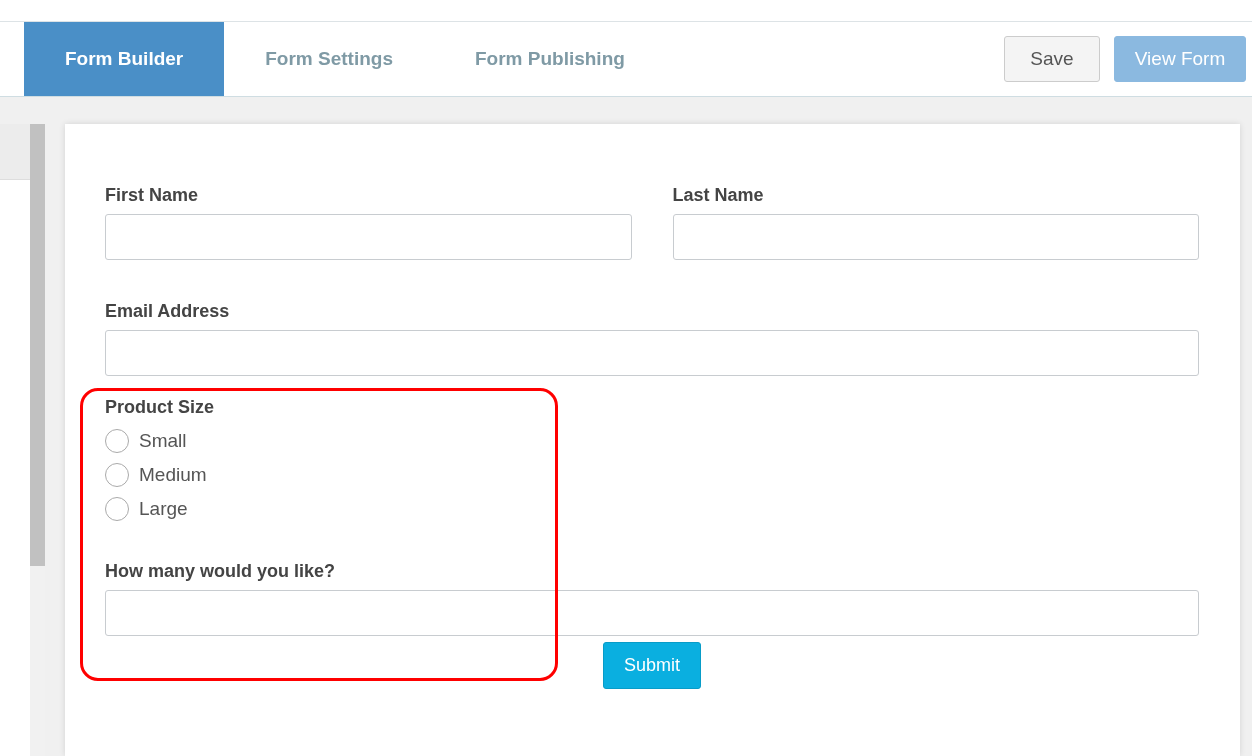 The image size is (1252, 756). I want to click on scrollbar-thumb, so click(37, 345).